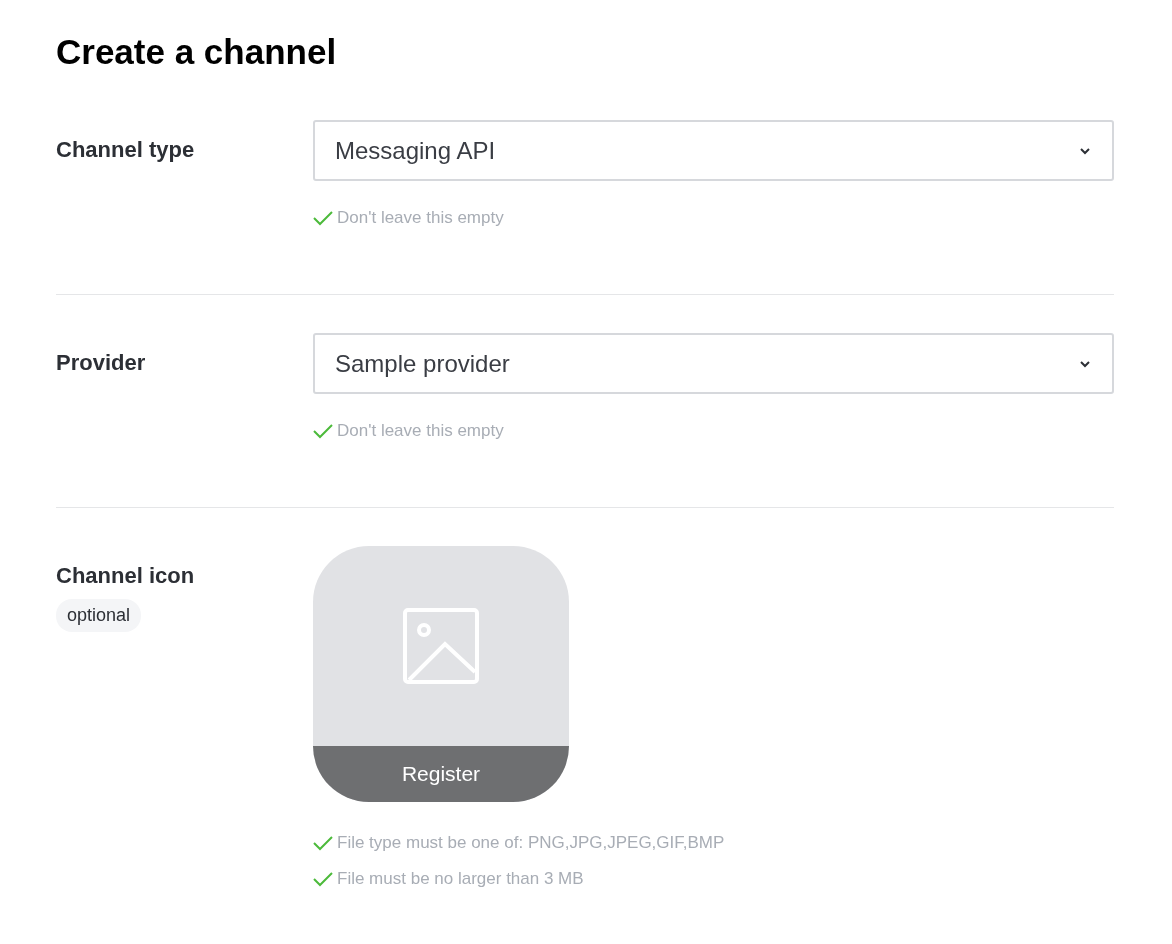 This screenshot has height=944, width=1172. I want to click on field-label: Provider, so click(101, 363).